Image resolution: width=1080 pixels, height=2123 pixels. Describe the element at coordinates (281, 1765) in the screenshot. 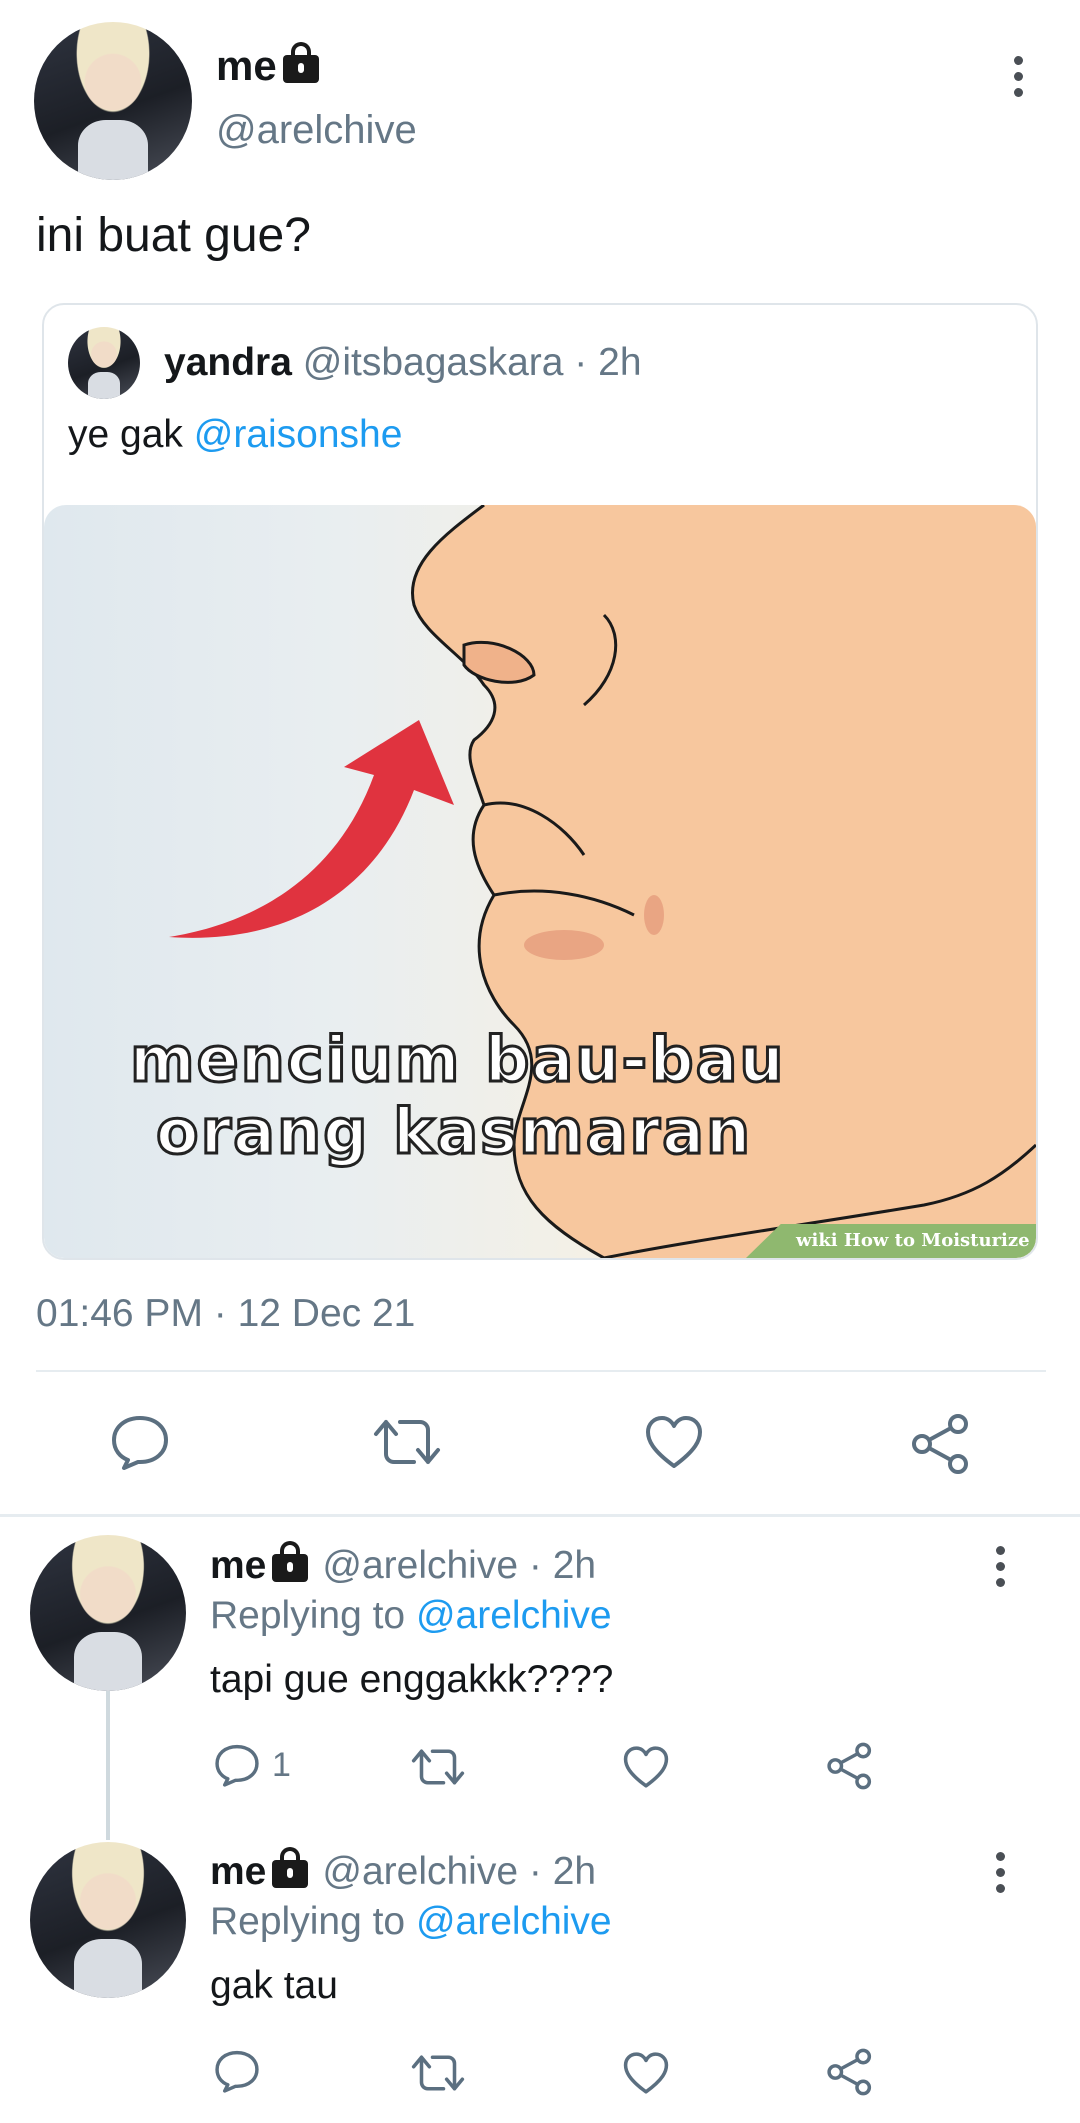

I see `reply-count: 1` at that location.